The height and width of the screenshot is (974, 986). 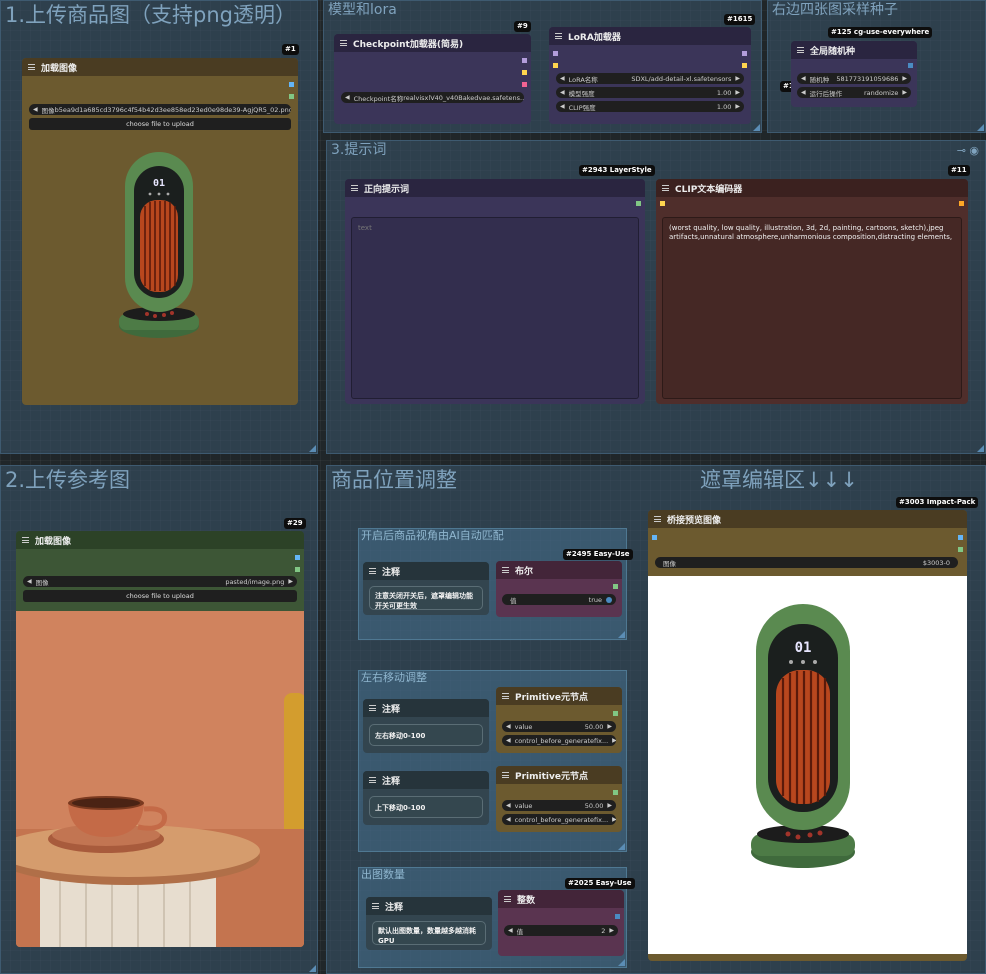 What do you see at coordinates (561, 930) in the screenshot?
I see `int-widget: ◀ 值 2 ▶` at bounding box center [561, 930].